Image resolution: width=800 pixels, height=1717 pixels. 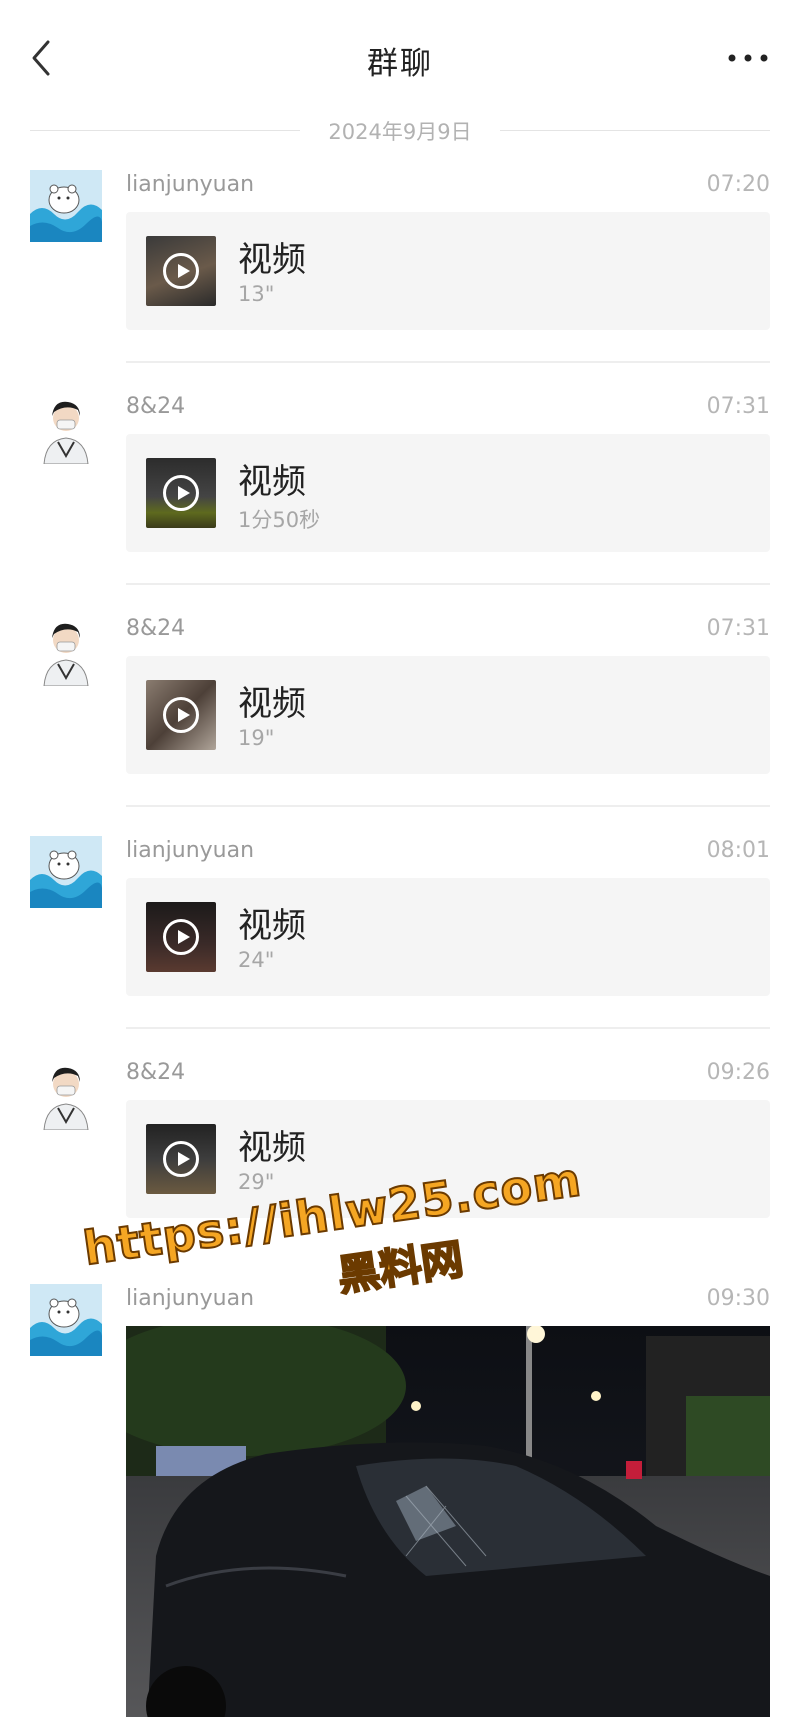 What do you see at coordinates (738, 184) in the screenshot?
I see `message-time: 07:20` at bounding box center [738, 184].